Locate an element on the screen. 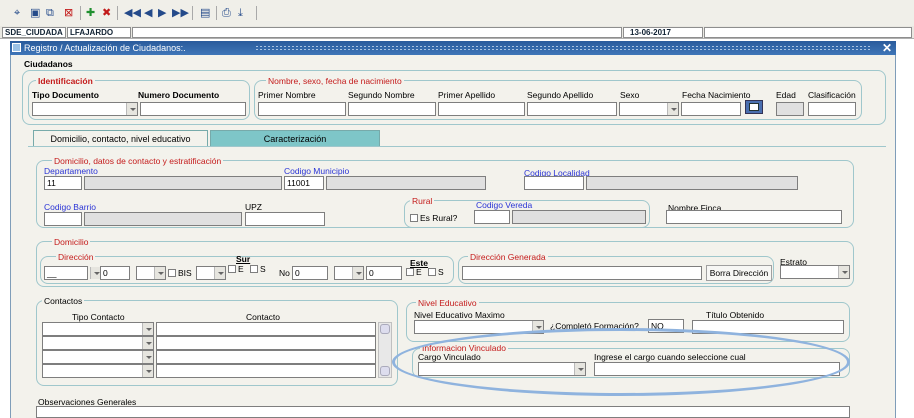 The height and width of the screenshot is (418, 914). toolbar: ⌖ ▣ ⧉ ⊠ ✚ ✖ ◀◀ ◀ ▶ ▶▶ ▤ ⎙ ⤓ is located at coordinates (457, 13).